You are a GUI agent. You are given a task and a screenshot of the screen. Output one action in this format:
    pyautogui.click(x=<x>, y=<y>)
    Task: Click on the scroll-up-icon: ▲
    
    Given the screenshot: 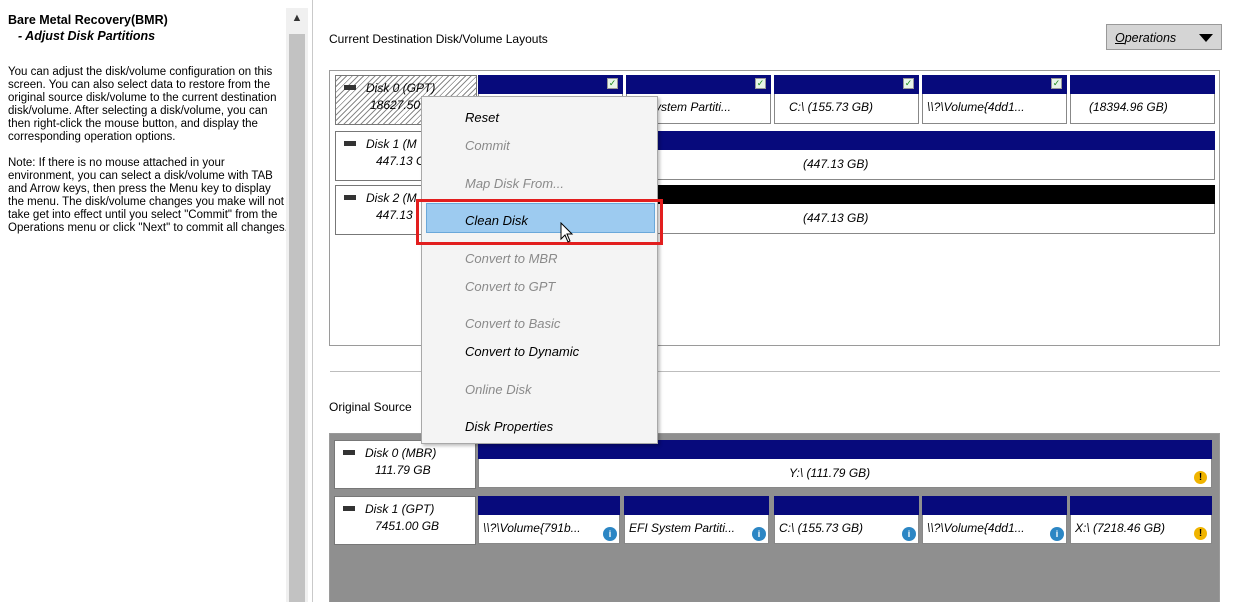 What is the action you would take?
    pyautogui.click(x=297, y=18)
    